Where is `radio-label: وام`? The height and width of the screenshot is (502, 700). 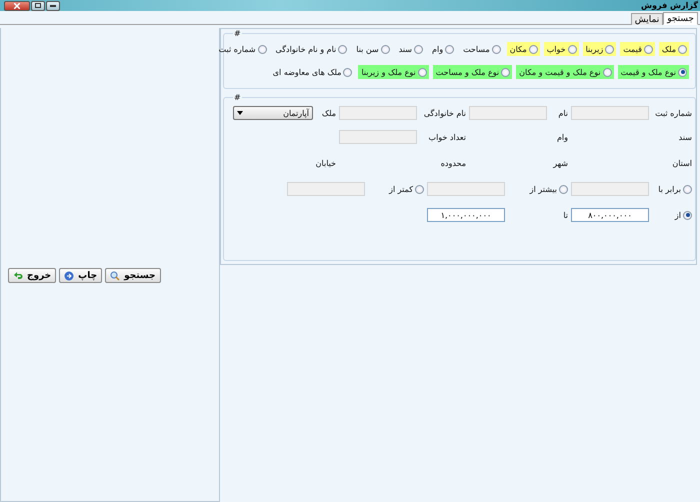 radio-label: وام is located at coordinates (438, 49).